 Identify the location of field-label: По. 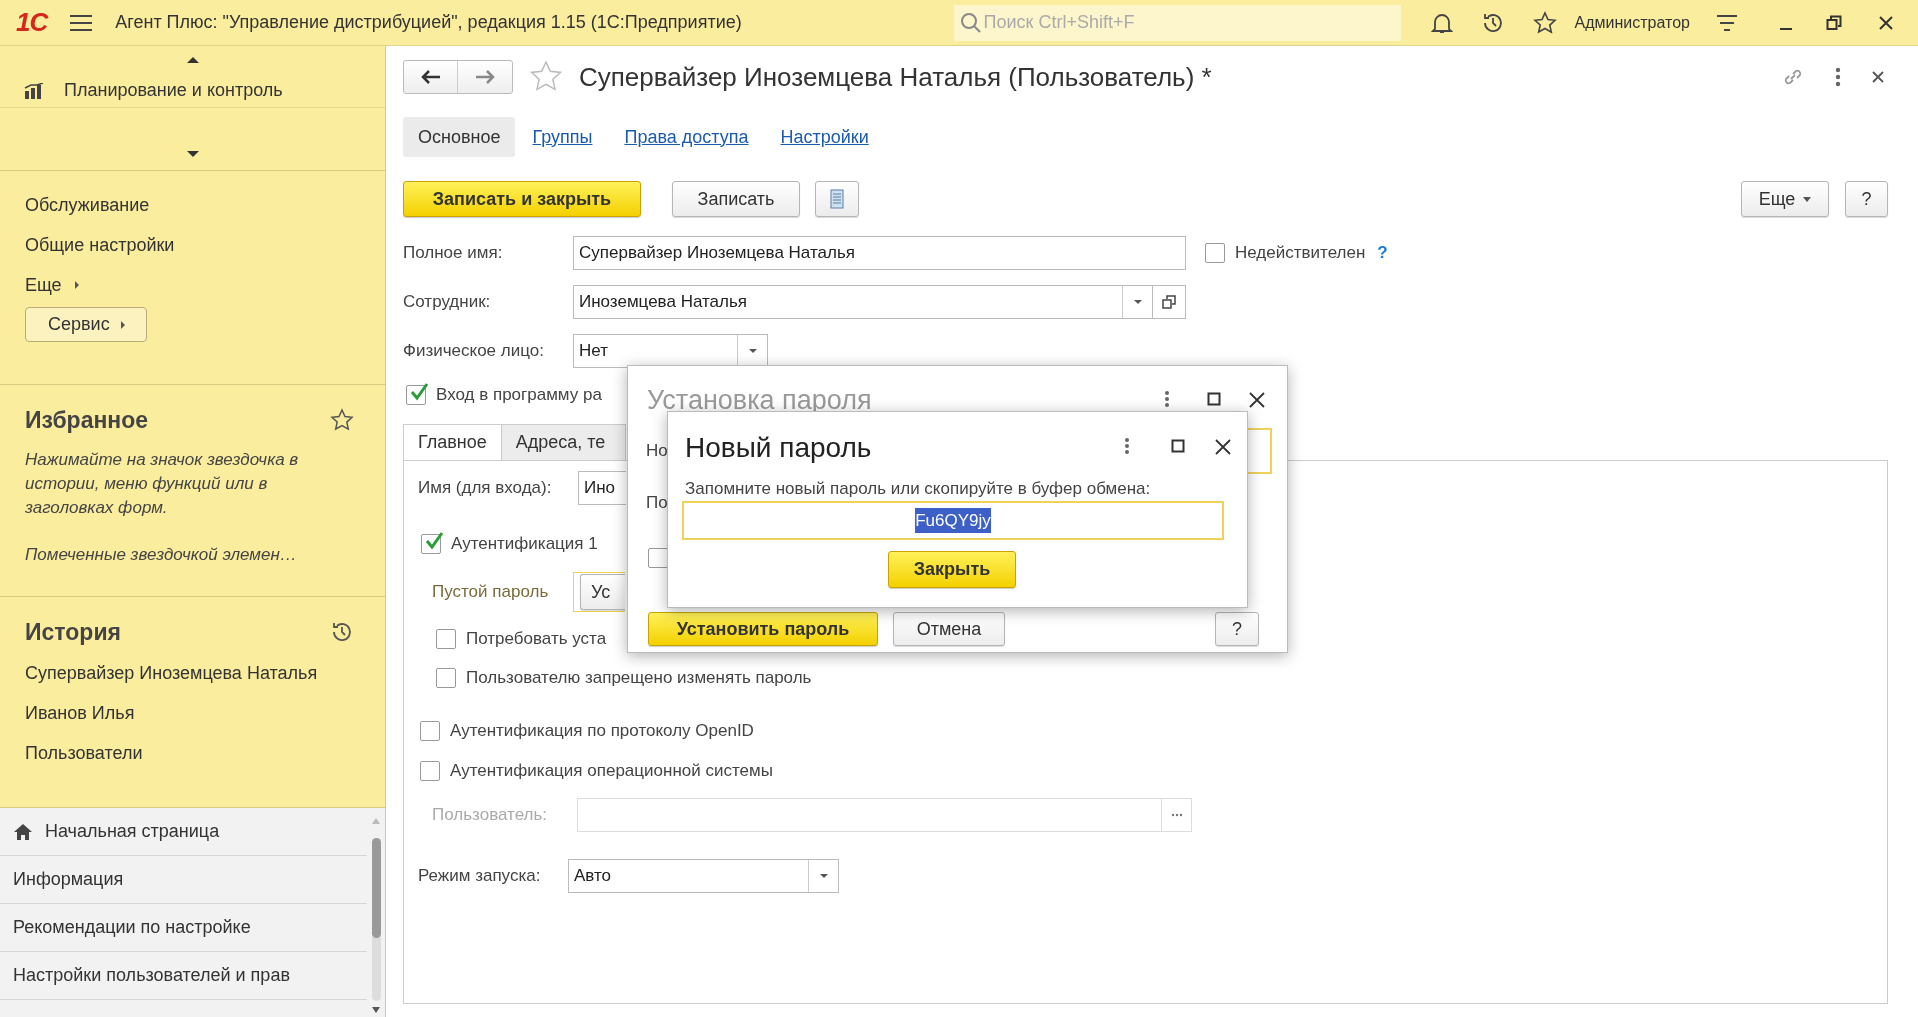
(657, 503).